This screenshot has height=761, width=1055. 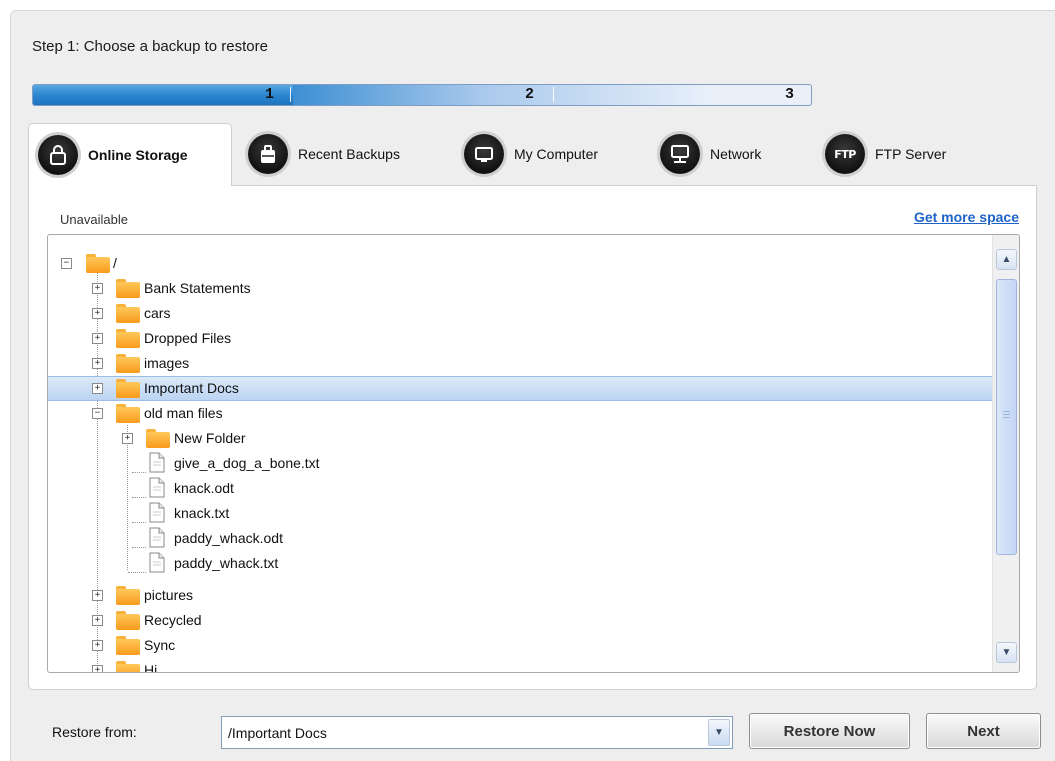 I want to click on tree-item-dropped-files: + Dropped Files, so click(x=520, y=338).